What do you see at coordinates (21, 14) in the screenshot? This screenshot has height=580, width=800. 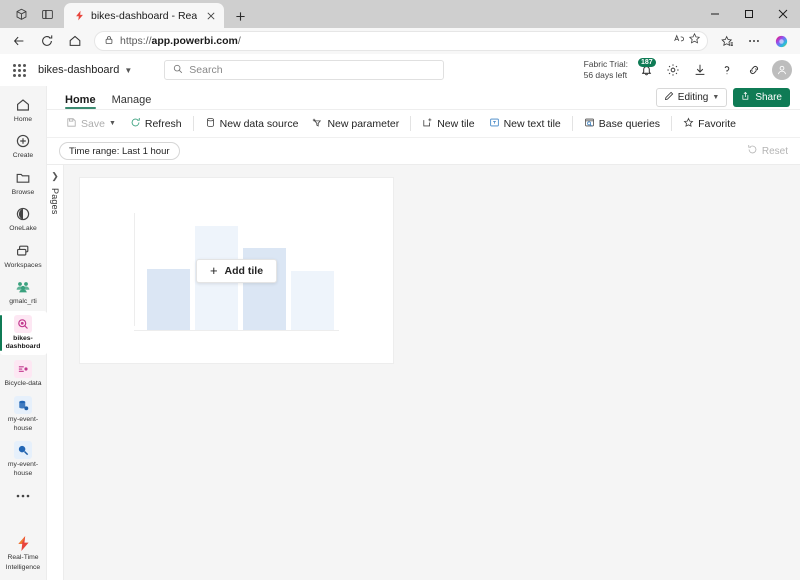 I see `tab-search-icon` at bounding box center [21, 14].